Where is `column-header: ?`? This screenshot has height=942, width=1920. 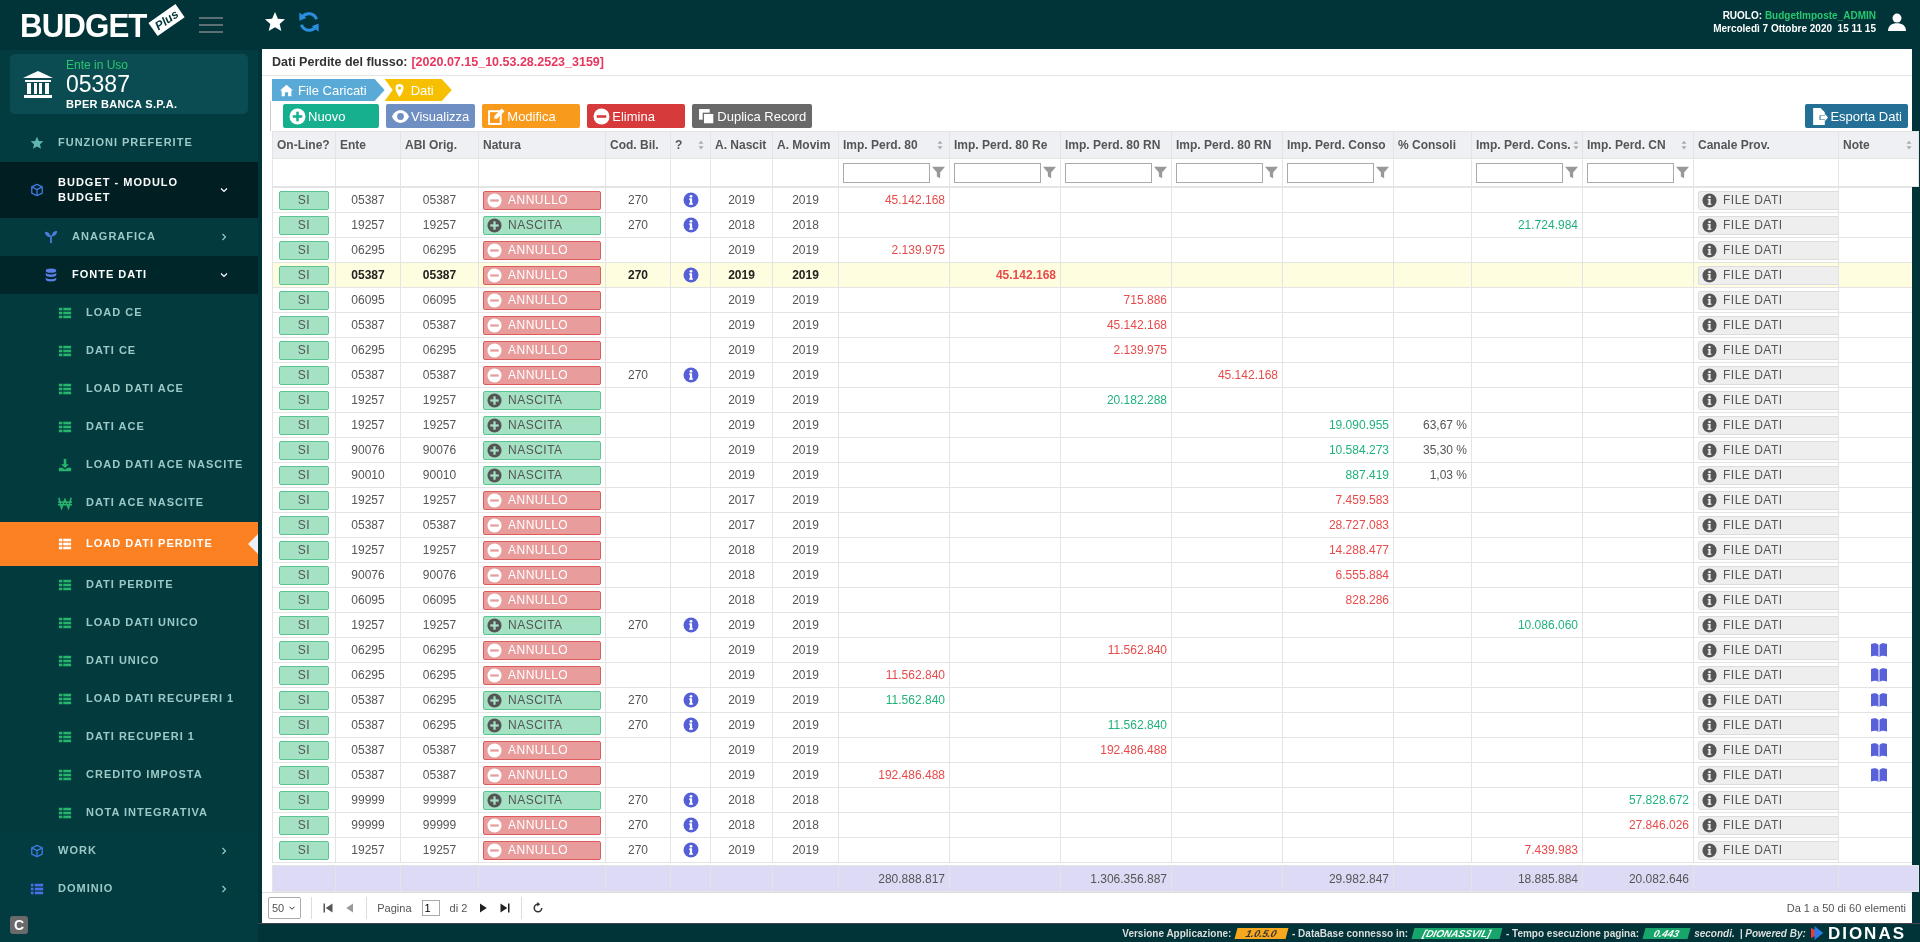
column-header: ? is located at coordinates (679, 145).